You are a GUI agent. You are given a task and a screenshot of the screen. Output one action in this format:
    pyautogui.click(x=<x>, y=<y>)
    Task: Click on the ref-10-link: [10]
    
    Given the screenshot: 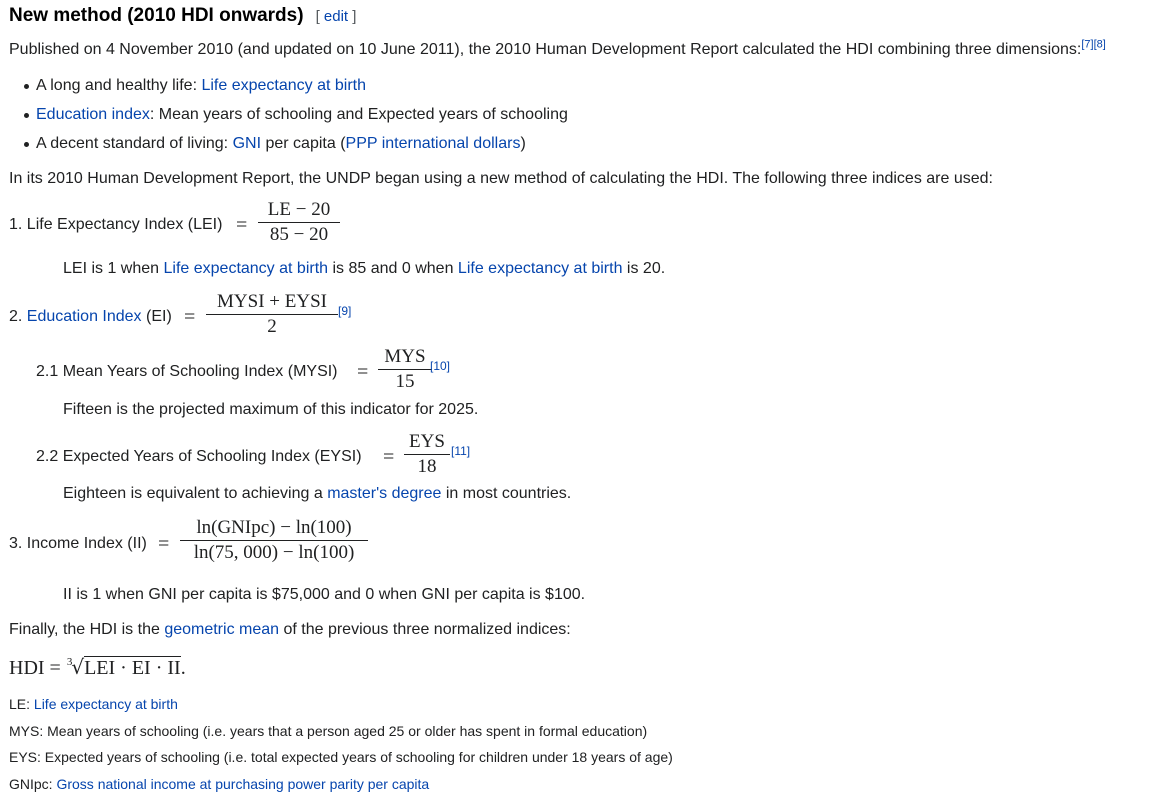 What is the action you would take?
    pyautogui.click(x=440, y=366)
    